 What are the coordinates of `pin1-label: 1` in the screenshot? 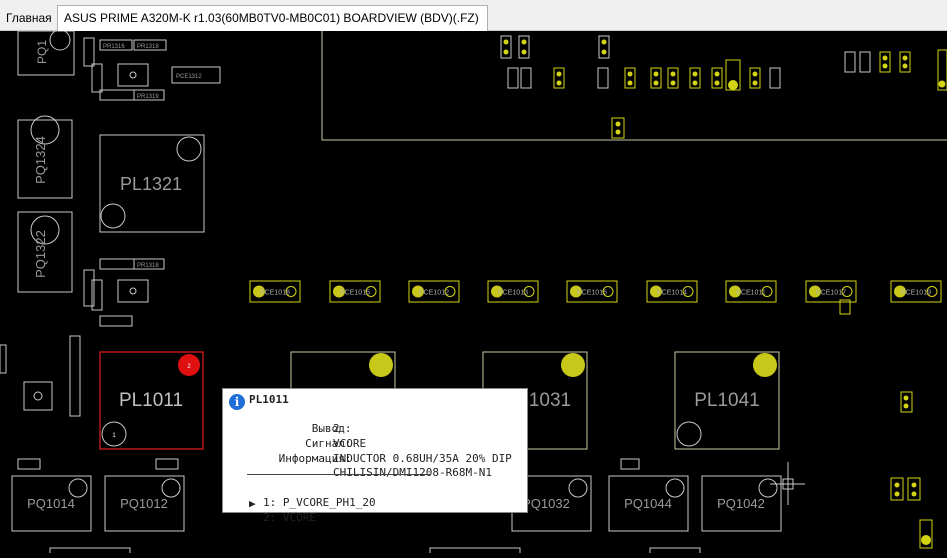 It's located at (114, 436).